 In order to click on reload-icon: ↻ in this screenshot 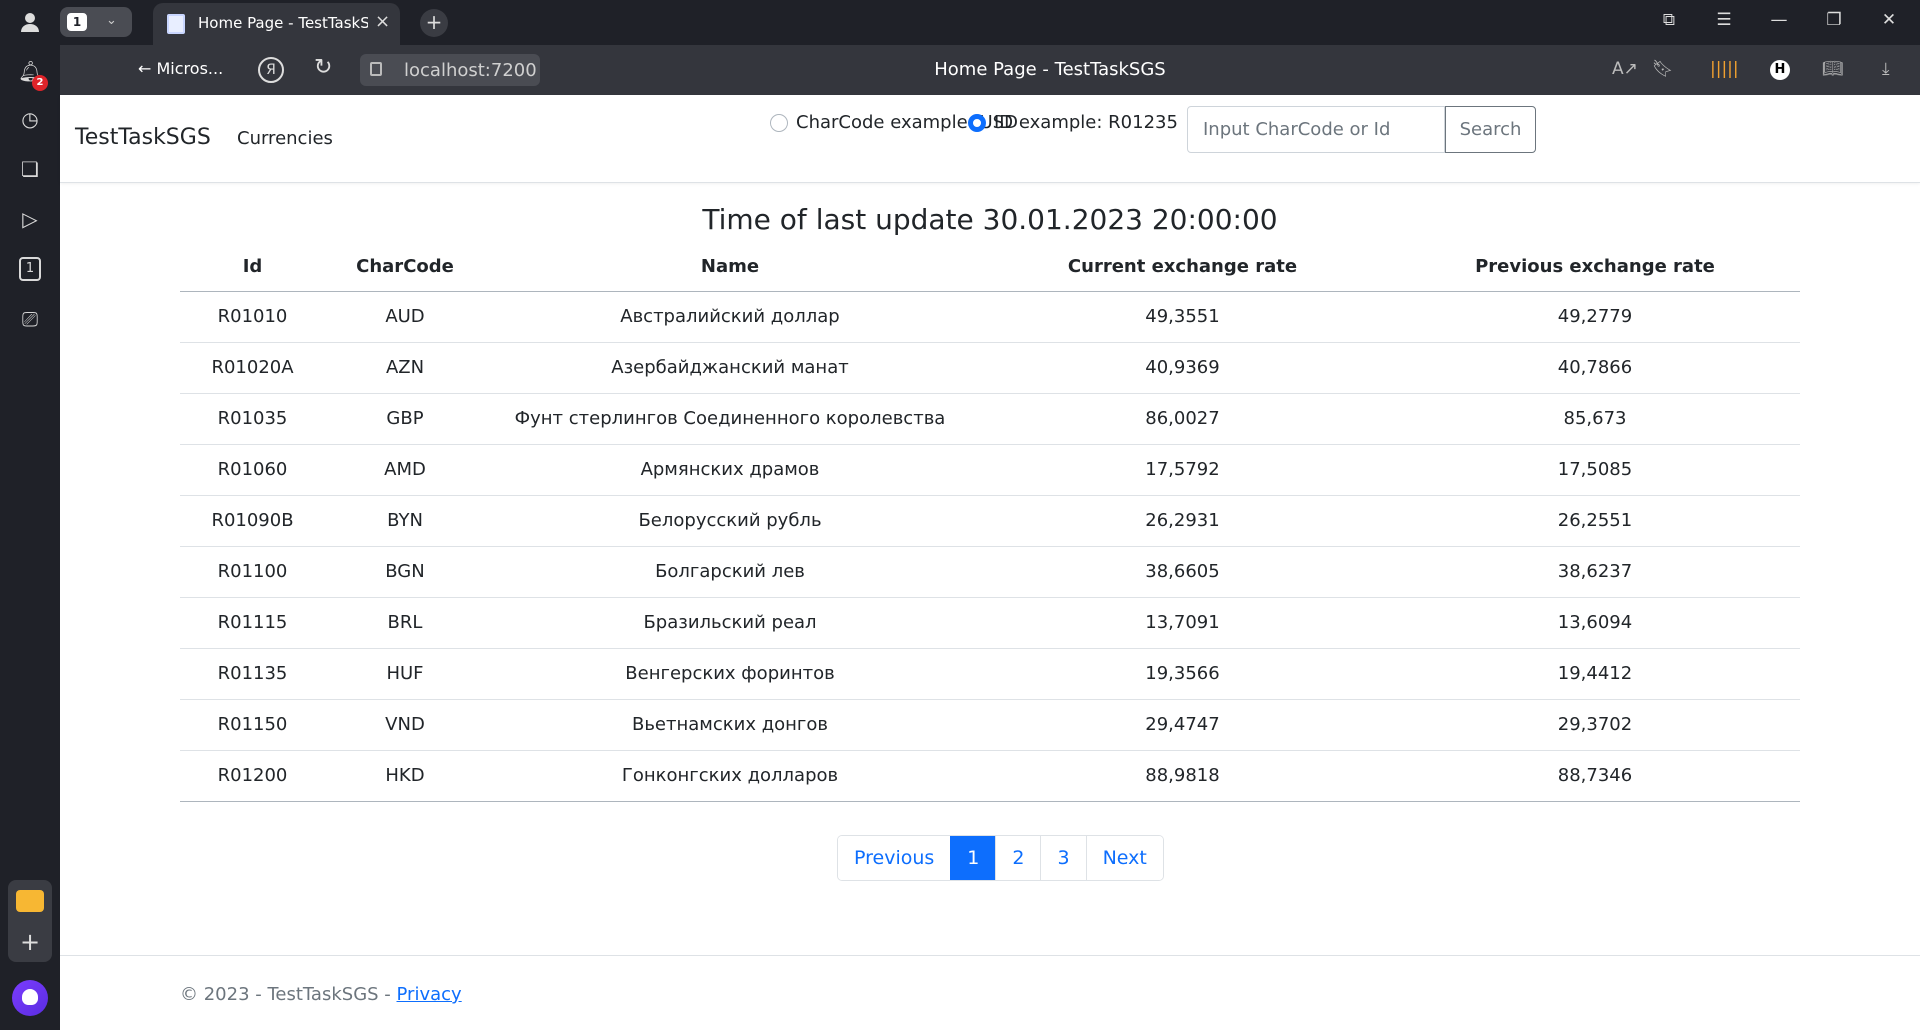, I will do `click(323, 67)`.